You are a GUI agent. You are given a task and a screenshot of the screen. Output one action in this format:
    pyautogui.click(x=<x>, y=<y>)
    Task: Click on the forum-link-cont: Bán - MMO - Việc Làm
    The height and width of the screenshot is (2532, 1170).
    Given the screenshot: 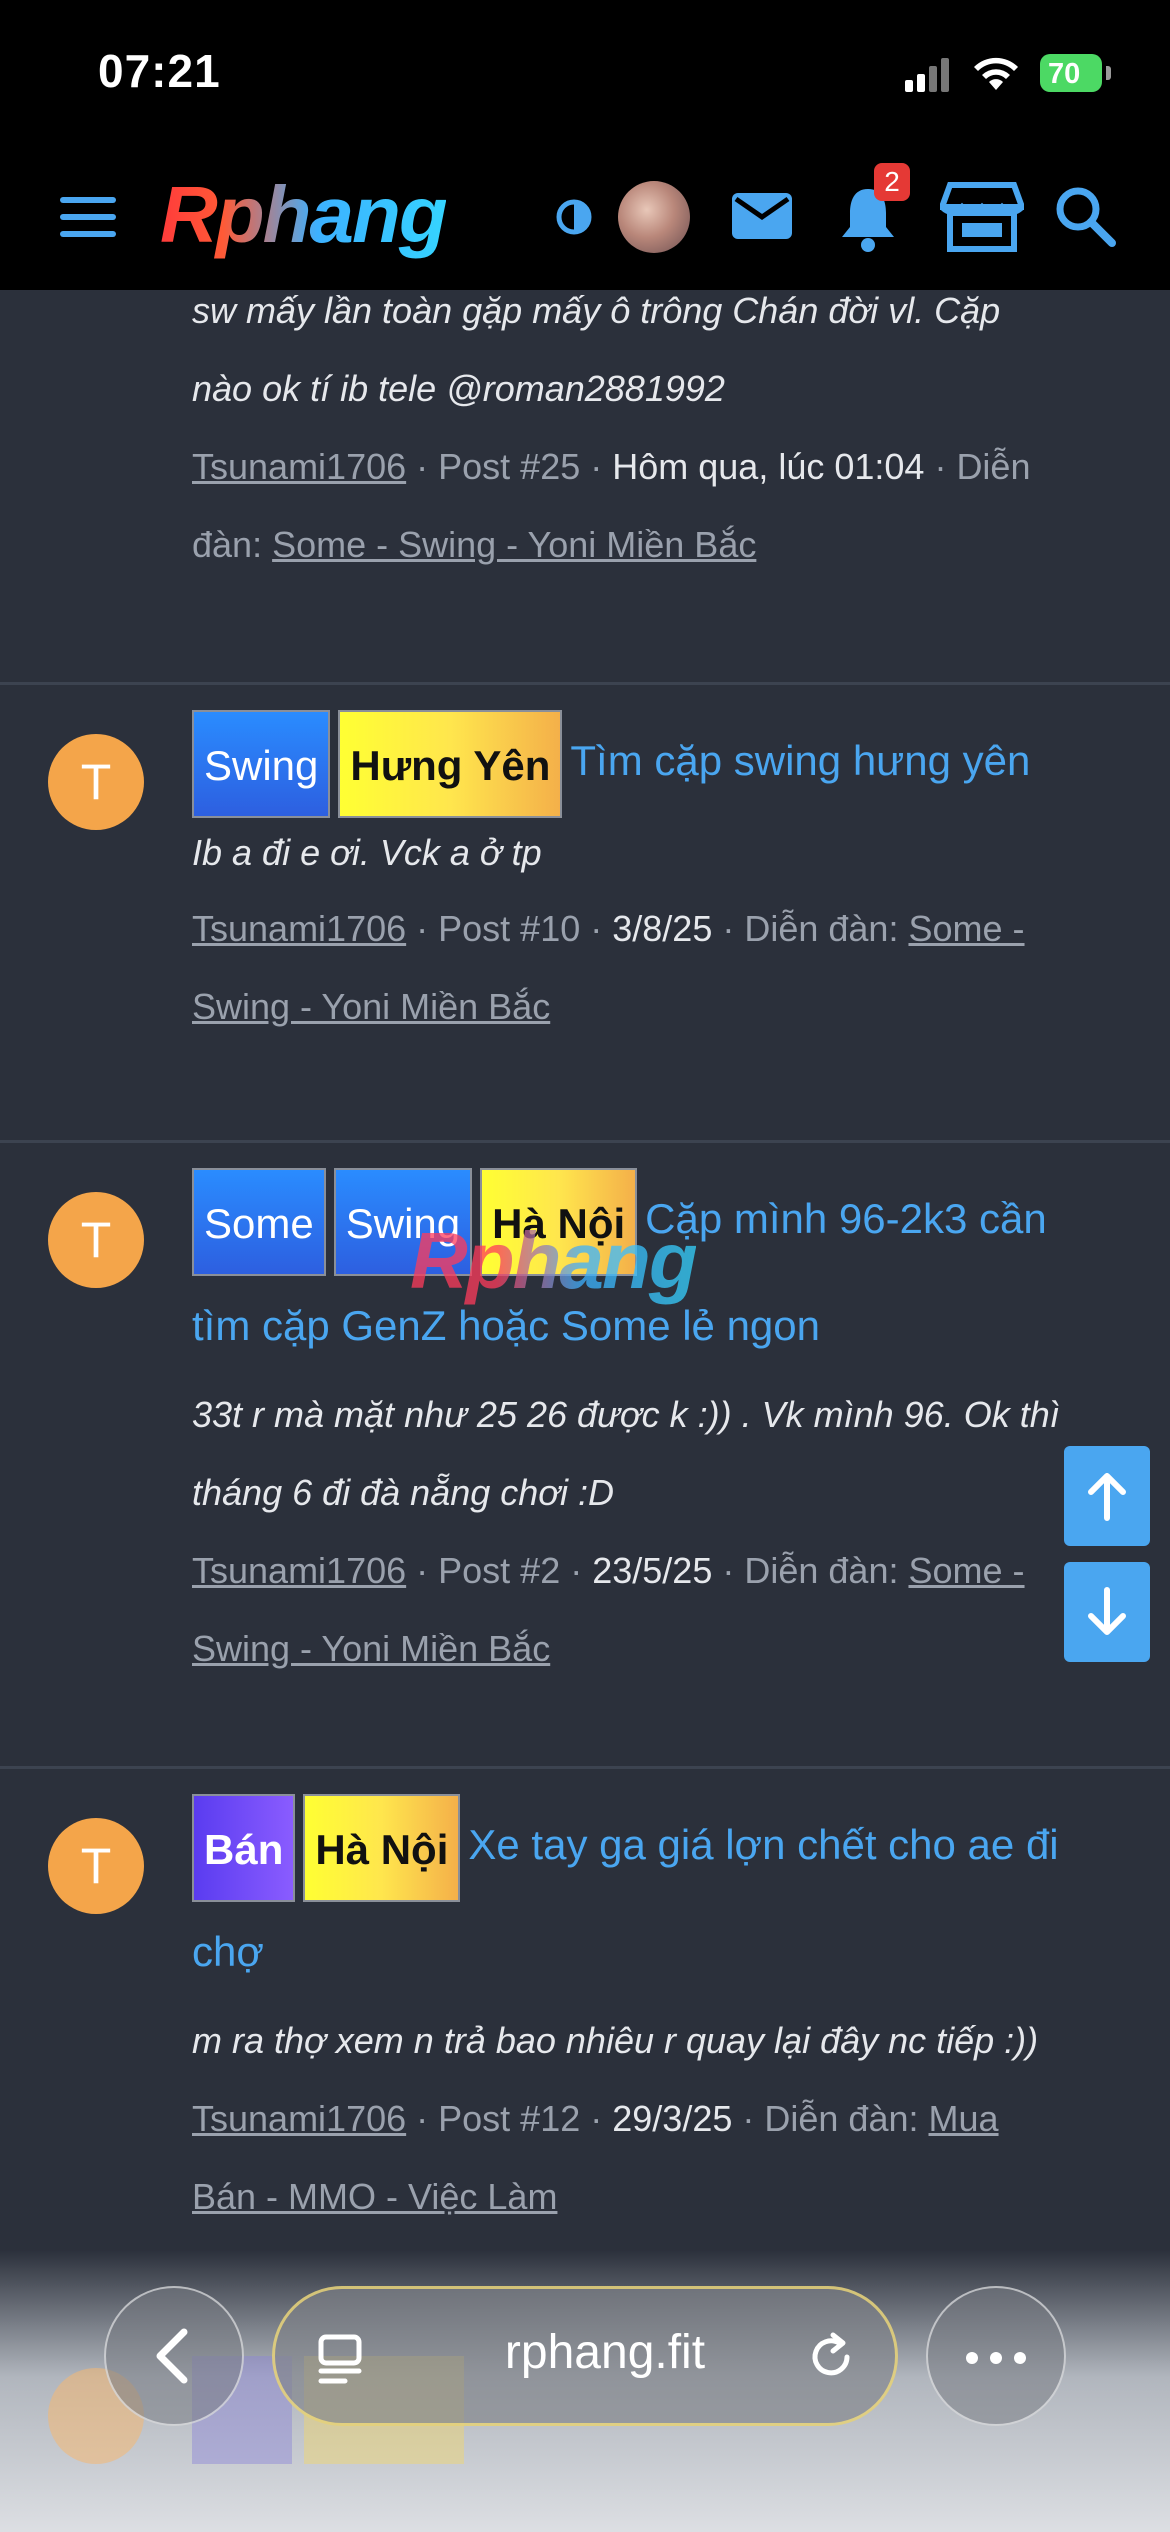 What is the action you would take?
    pyautogui.click(x=374, y=2196)
    